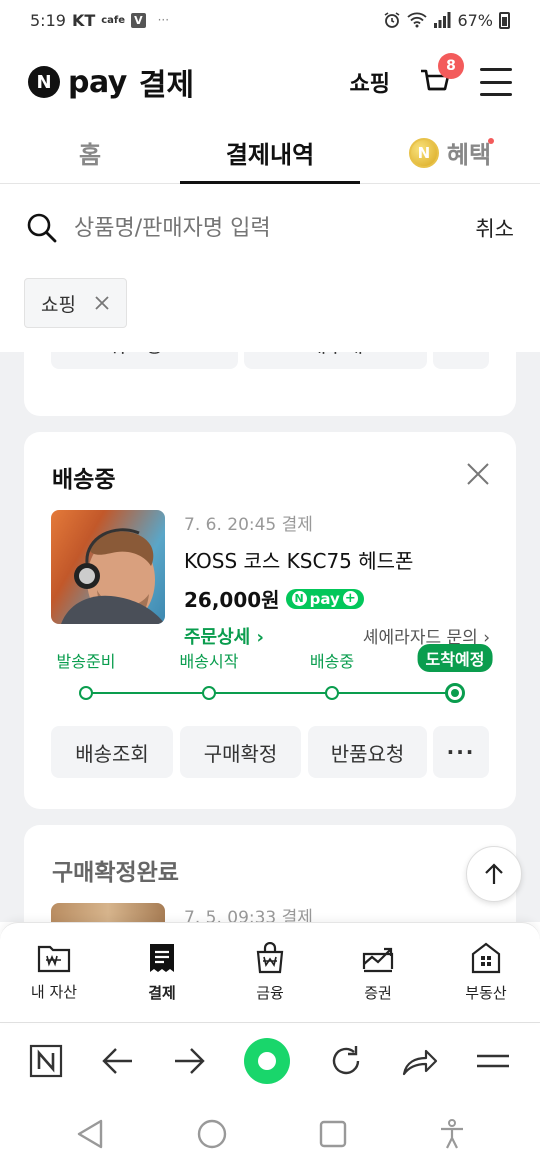 This screenshot has height=1170, width=540. Describe the element at coordinates (392, 20) in the screenshot. I see `alarm-icon` at that location.